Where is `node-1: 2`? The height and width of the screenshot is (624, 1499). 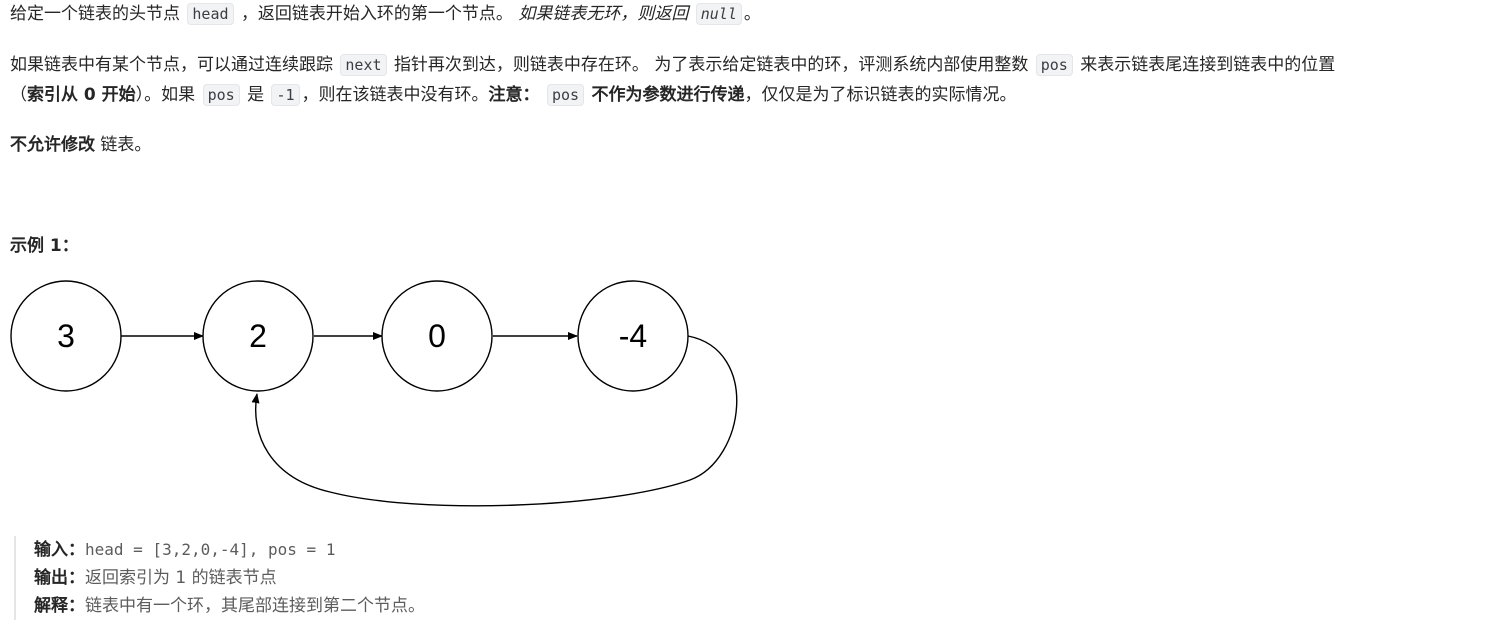
node-1: 2 is located at coordinates (258, 336).